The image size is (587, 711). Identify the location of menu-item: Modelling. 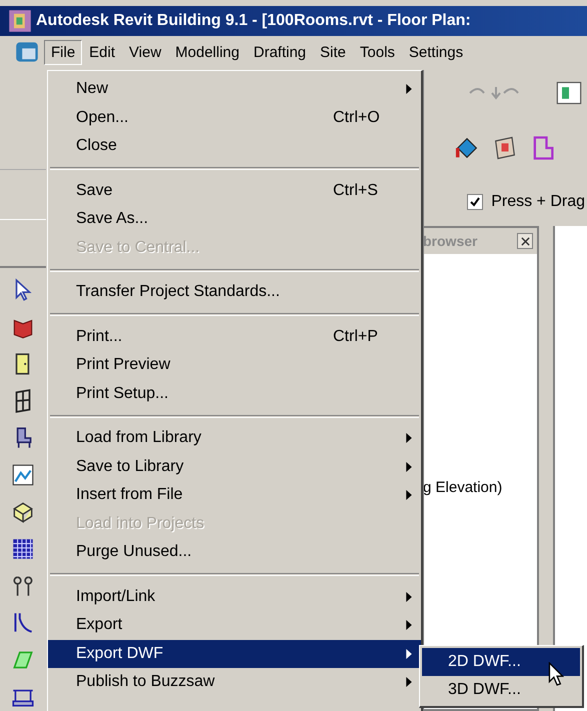
(207, 52).